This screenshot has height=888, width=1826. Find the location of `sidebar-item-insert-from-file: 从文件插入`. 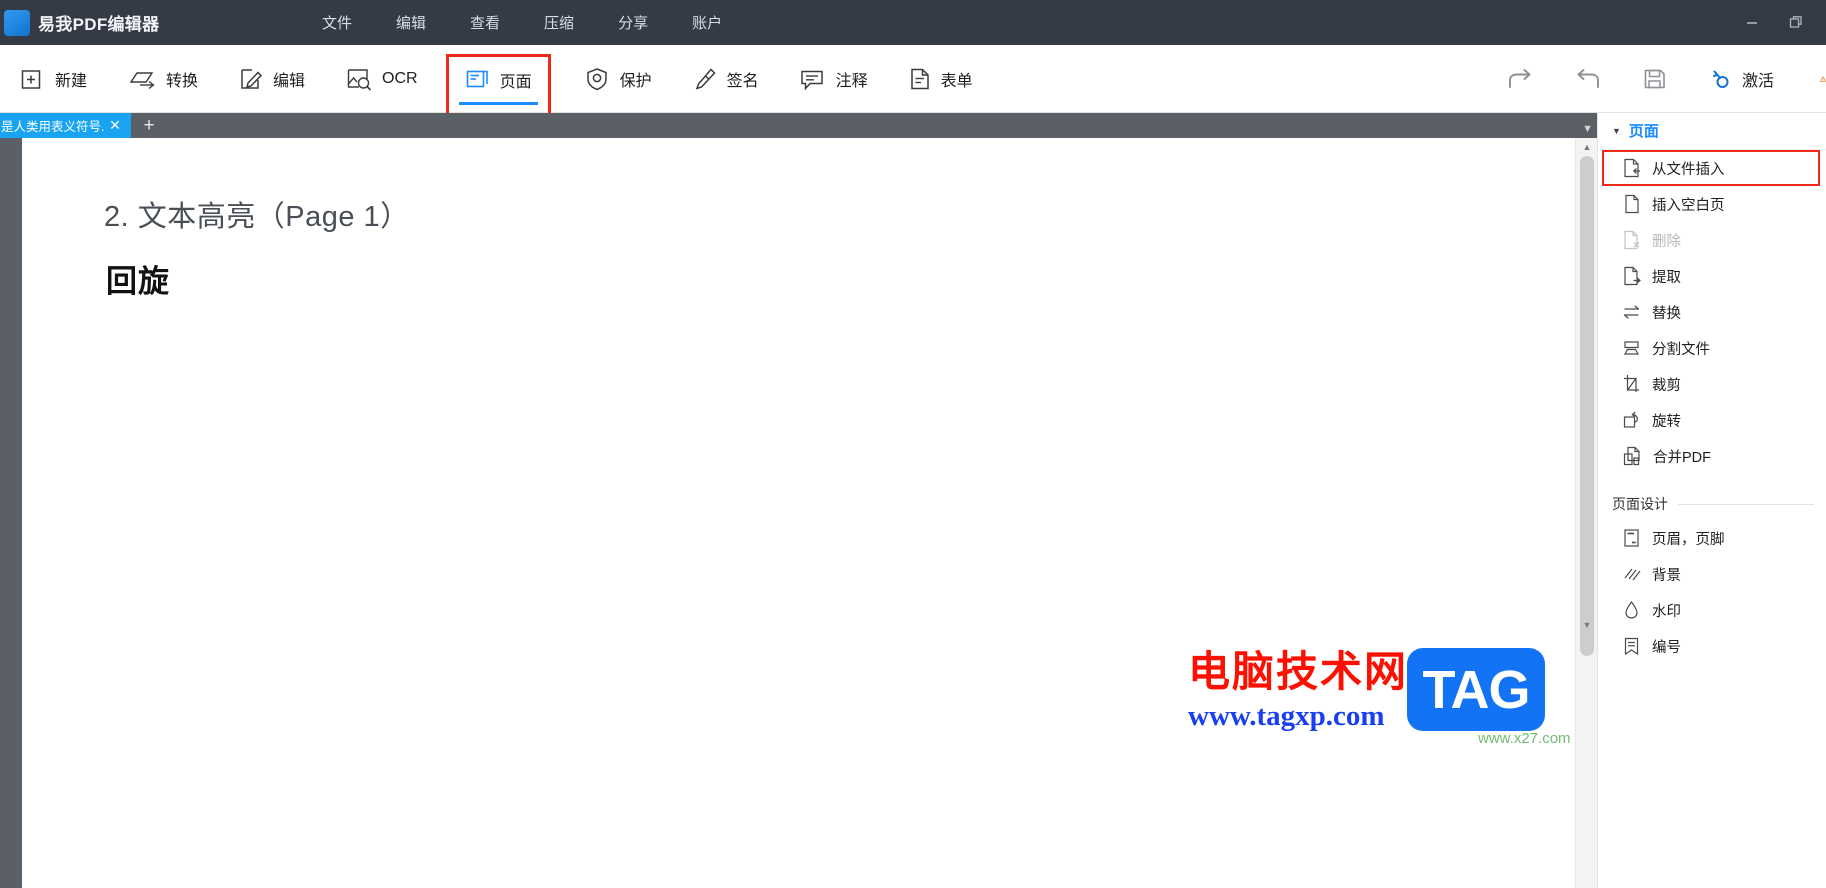

sidebar-item-insert-from-file: 从文件插入 is located at coordinates (1711, 168).